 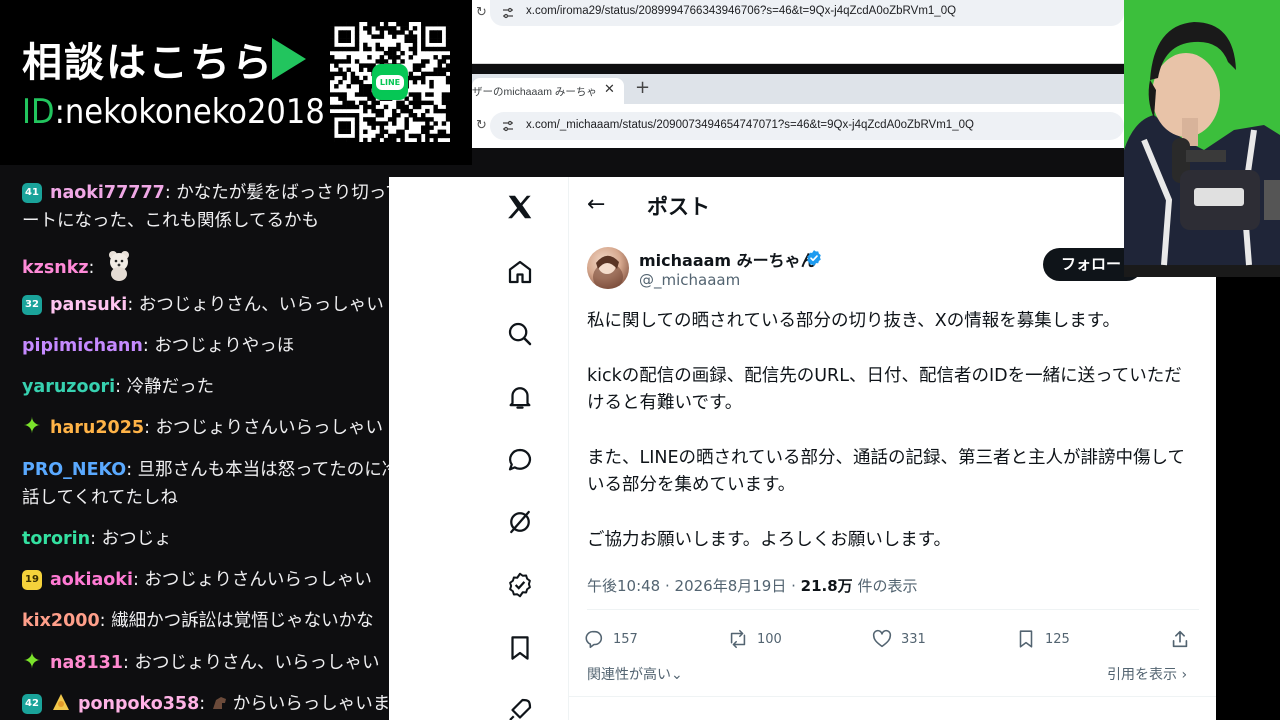 I want to click on chat-text: おつじょりさんいらっしゃい, so click(x=269, y=428).